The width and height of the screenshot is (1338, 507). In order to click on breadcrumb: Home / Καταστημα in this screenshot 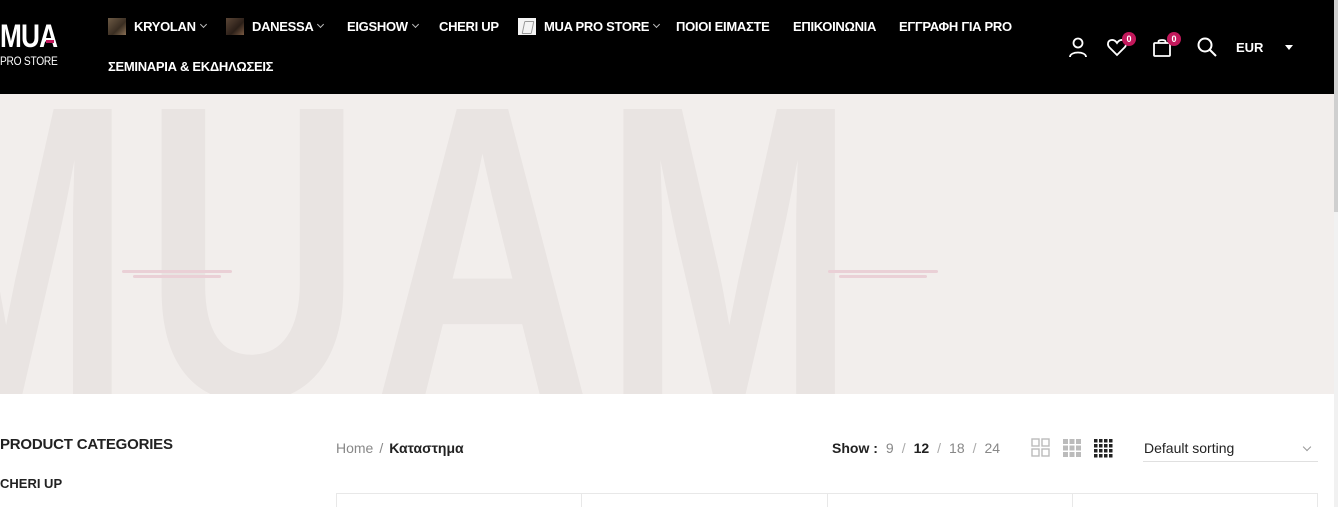, I will do `click(400, 448)`.